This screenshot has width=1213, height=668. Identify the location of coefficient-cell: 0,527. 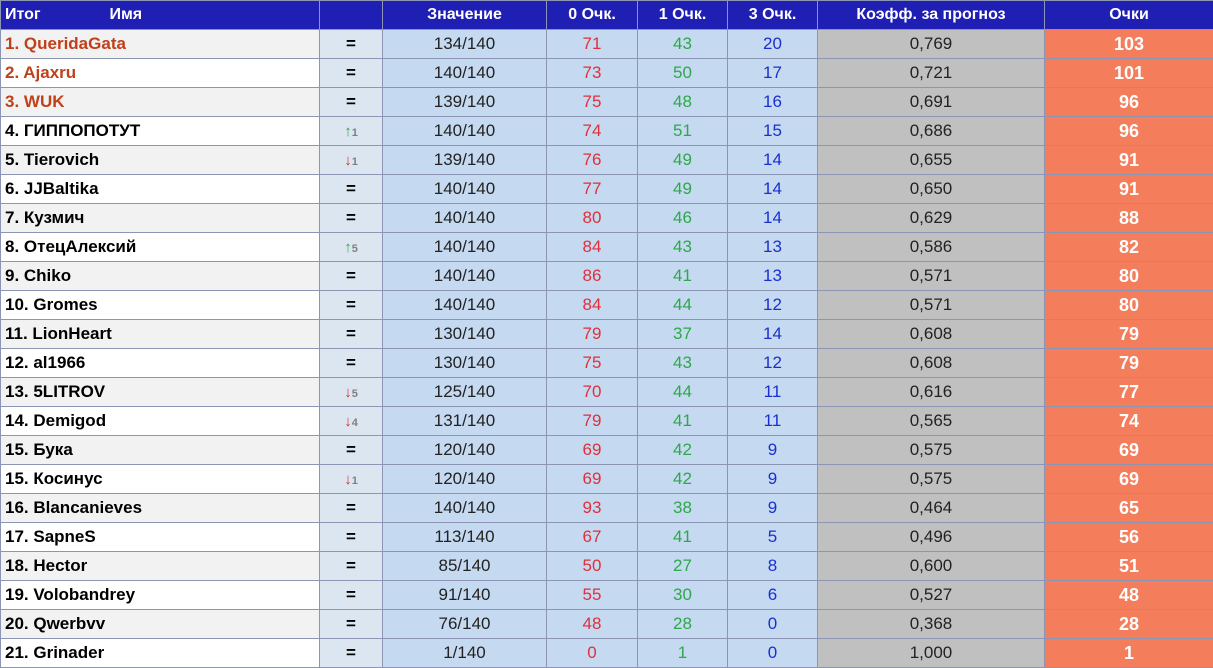
(931, 595).